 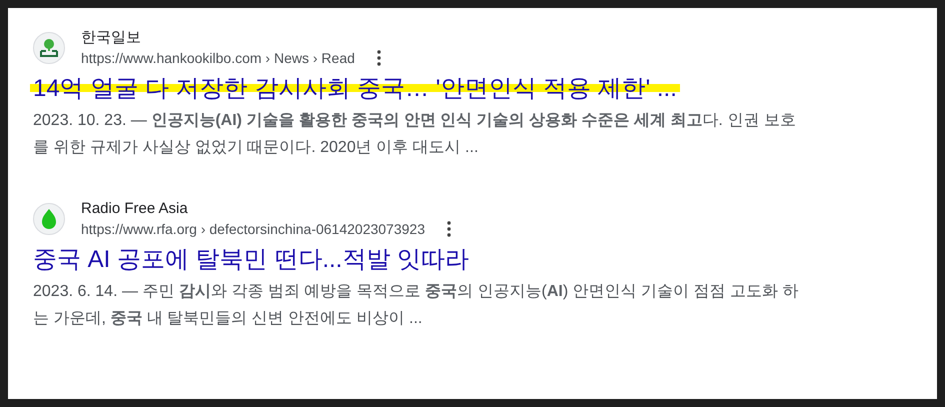 I want to click on result-title-link: 중국 AI 공포에 탈북민 떤다...적발 잇따라, so click(x=251, y=260).